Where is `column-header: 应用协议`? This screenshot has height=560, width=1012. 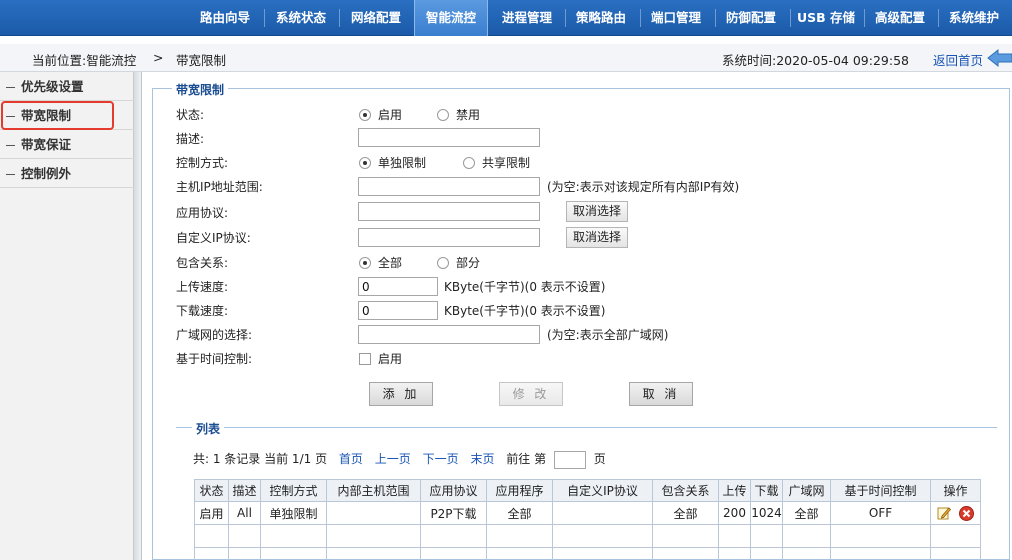 column-header: 应用协议 is located at coordinates (453, 490).